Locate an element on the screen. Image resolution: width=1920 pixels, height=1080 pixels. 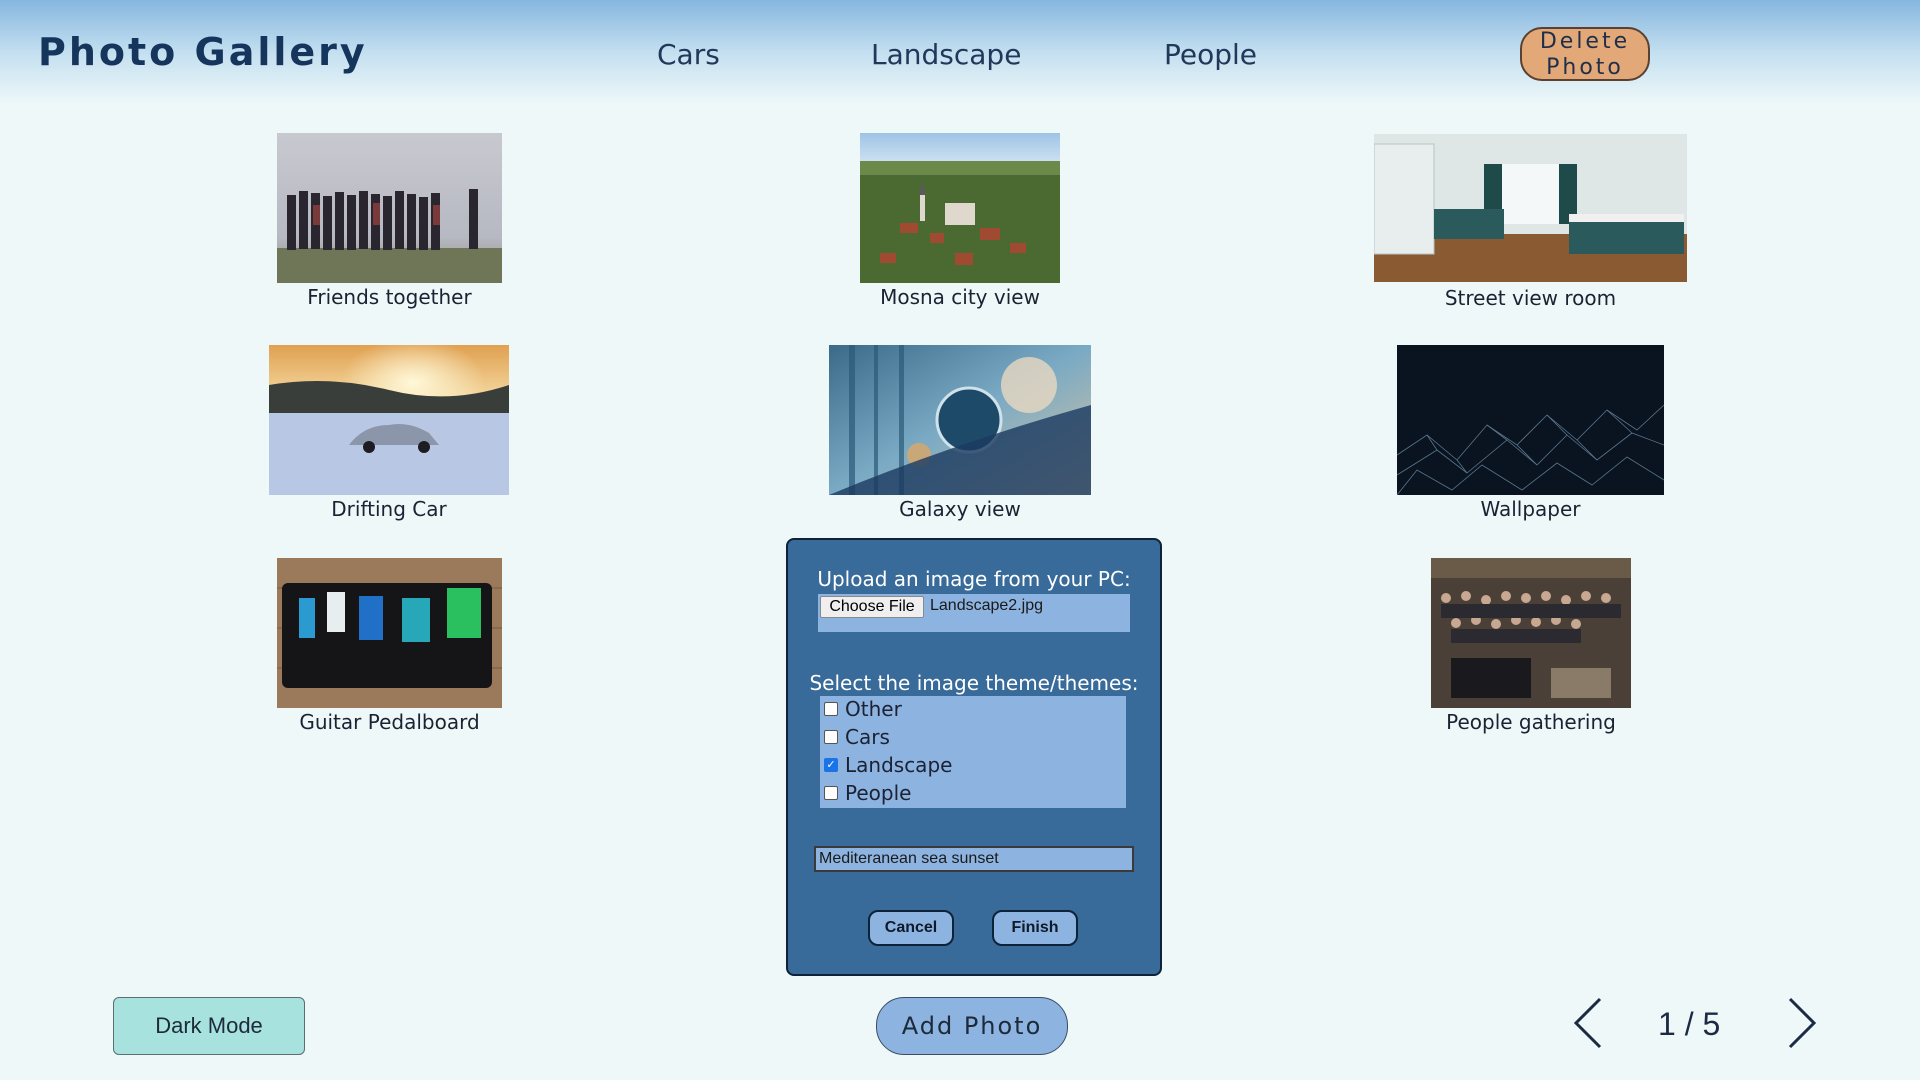
theme-option-label: People is located at coordinates (878, 793).